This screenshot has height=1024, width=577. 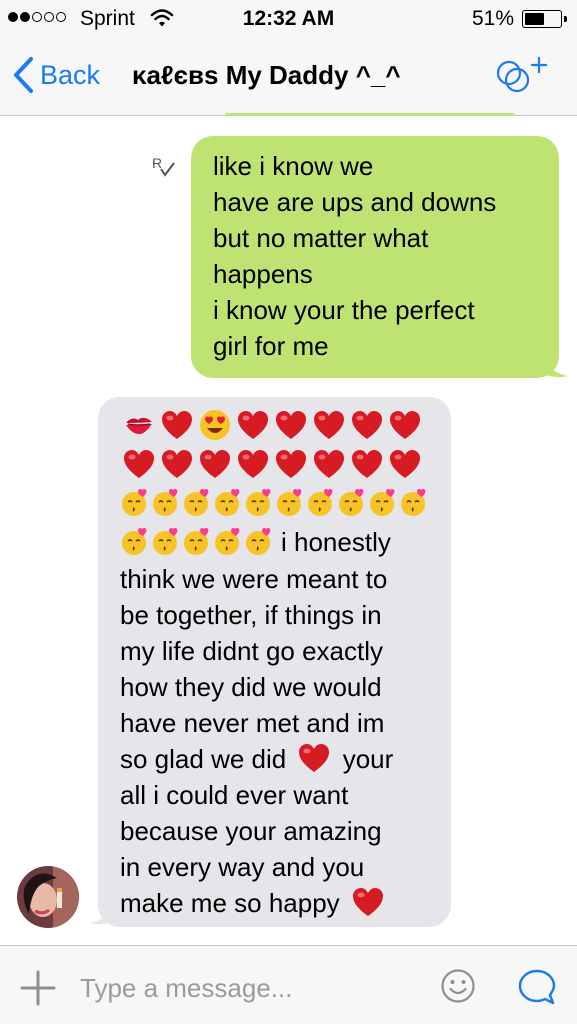 What do you see at coordinates (70, 74) in the screenshot?
I see `back-label: Back` at bounding box center [70, 74].